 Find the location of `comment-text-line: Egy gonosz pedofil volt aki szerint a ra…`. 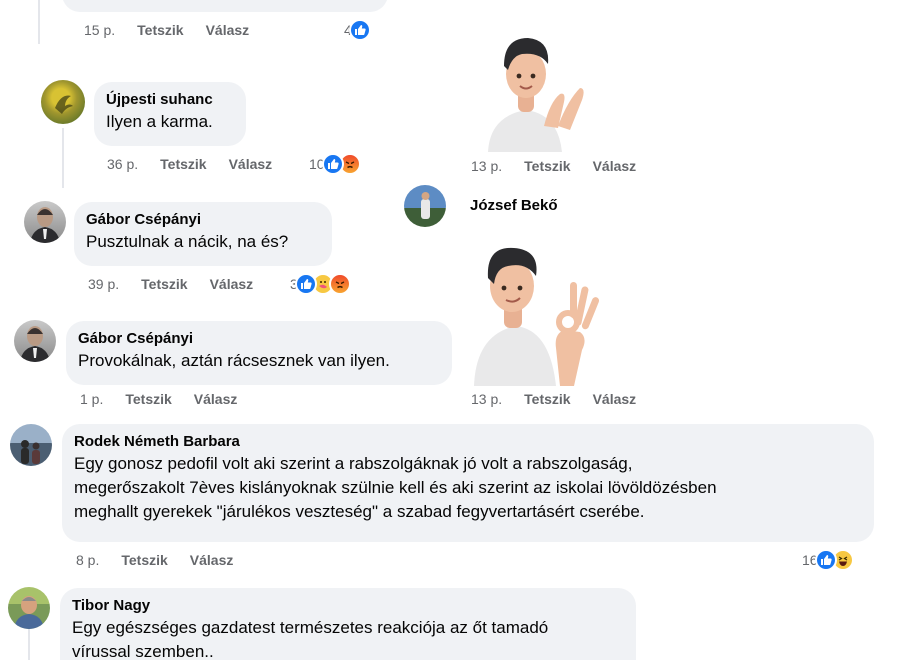

comment-text-line: Egy gonosz pedofil volt aki szerint a ra… is located at coordinates (353, 463).